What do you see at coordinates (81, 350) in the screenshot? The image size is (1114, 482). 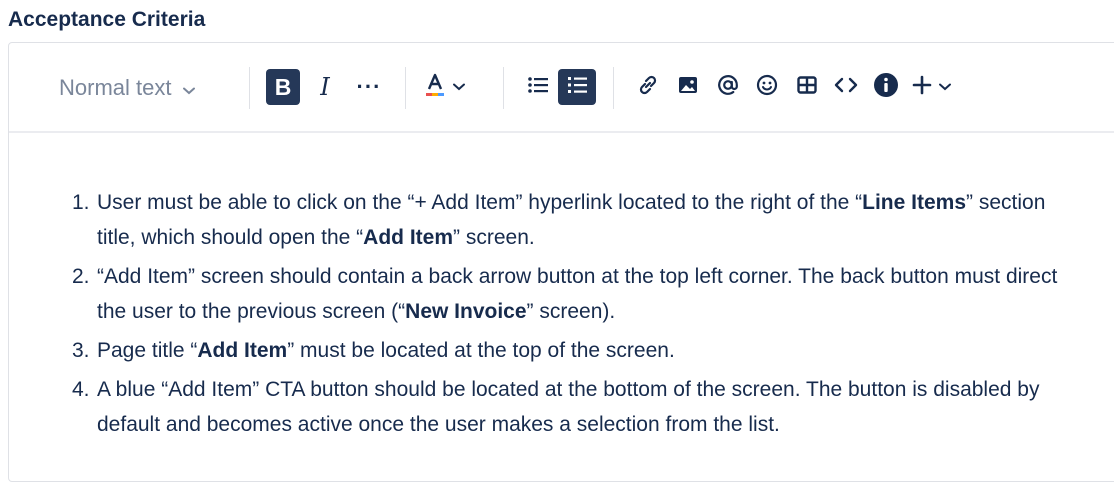 I see `list-item-number: 3.` at bounding box center [81, 350].